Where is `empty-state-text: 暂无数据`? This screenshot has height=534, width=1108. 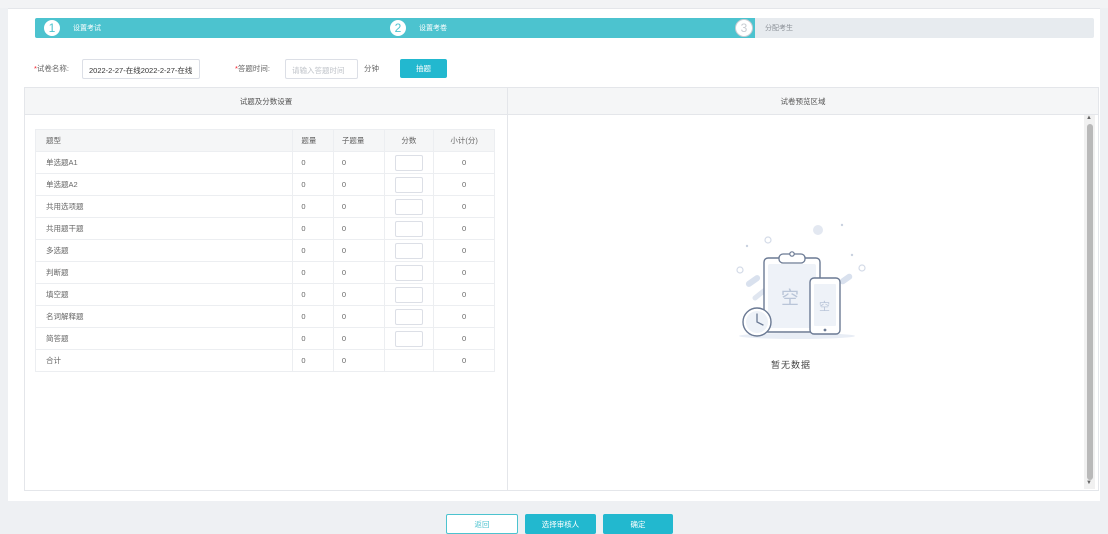
empty-state-text: 暂无数据 is located at coordinates (790, 365).